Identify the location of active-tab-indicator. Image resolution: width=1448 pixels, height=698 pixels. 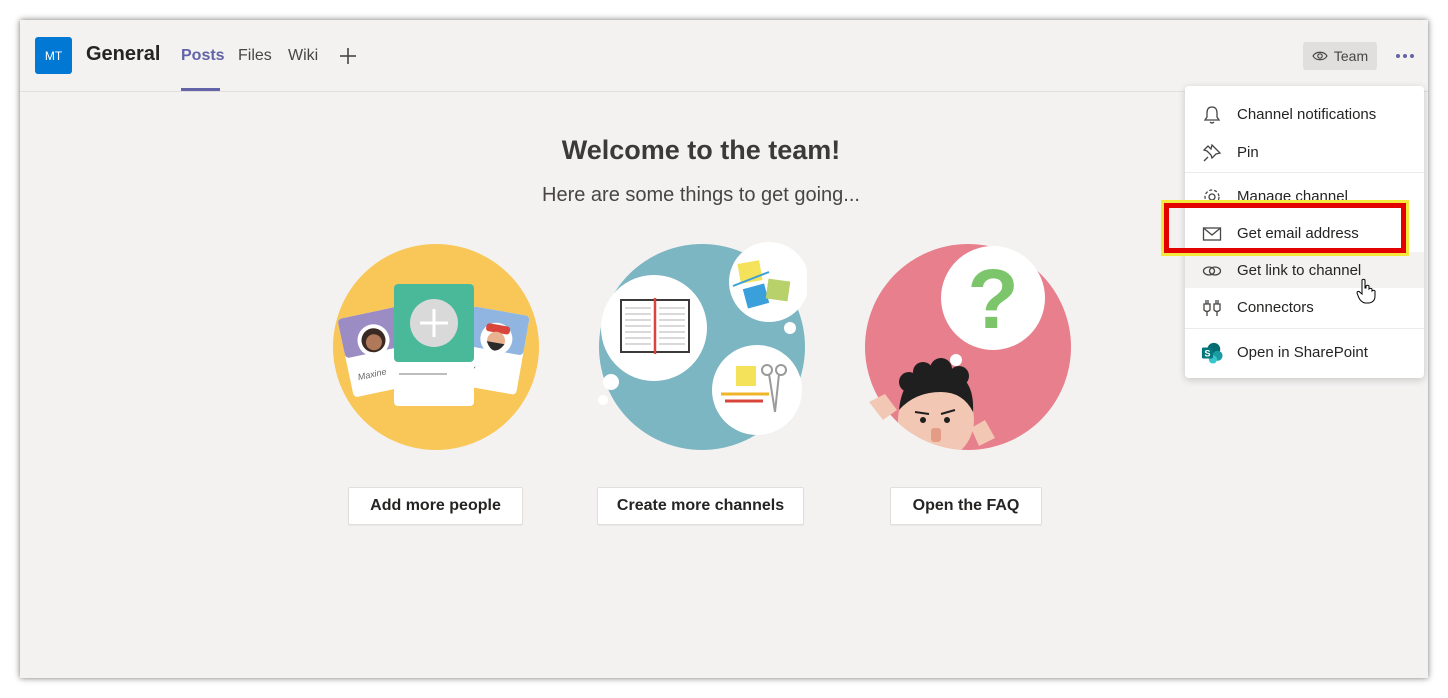
(200, 89).